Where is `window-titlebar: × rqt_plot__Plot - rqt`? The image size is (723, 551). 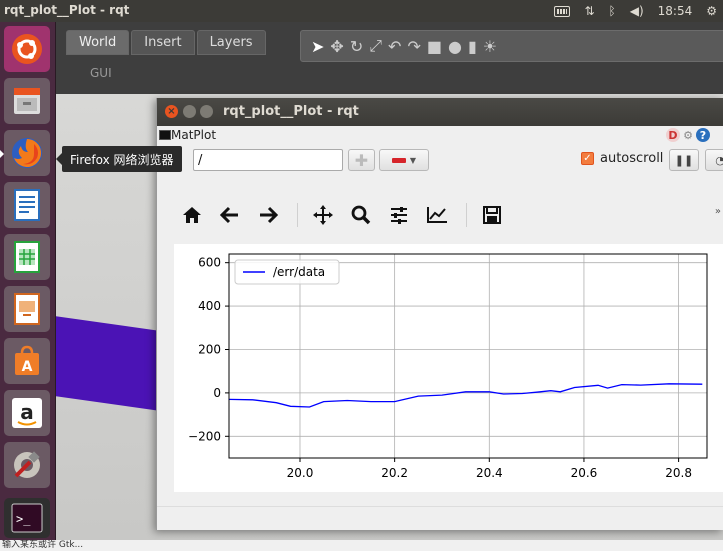
window-titlebar: × rqt_plot__Plot - rqt is located at coordinates (440, 112).